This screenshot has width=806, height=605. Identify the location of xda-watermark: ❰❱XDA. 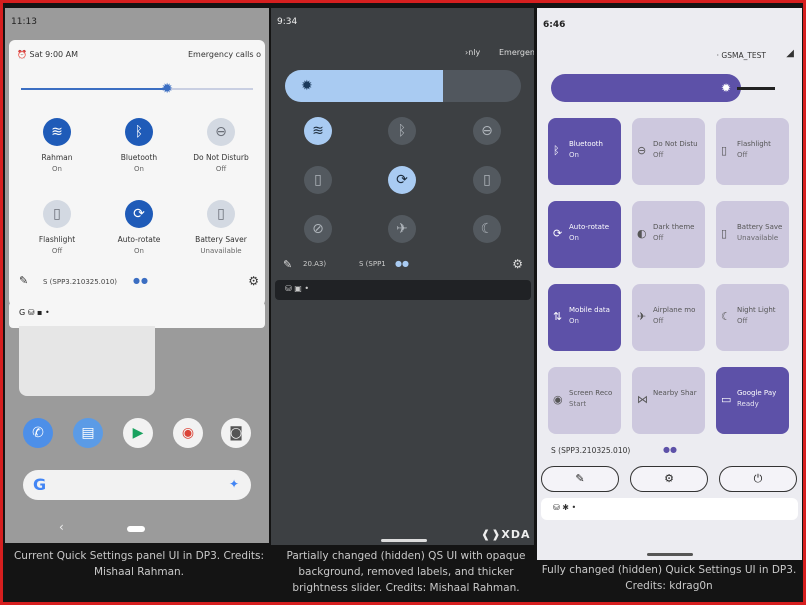
(506, 534).